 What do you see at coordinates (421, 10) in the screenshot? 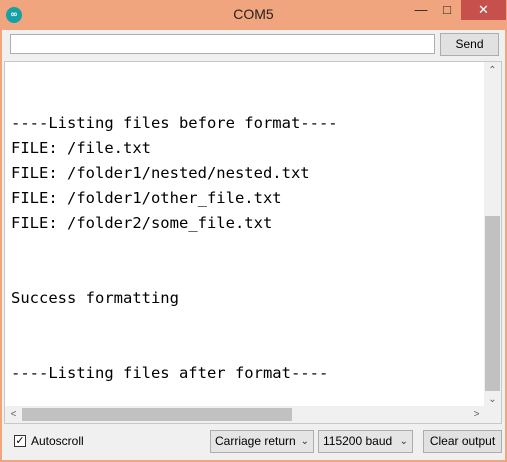
I see `minimize-button: —` at bounding box center [421, 10].